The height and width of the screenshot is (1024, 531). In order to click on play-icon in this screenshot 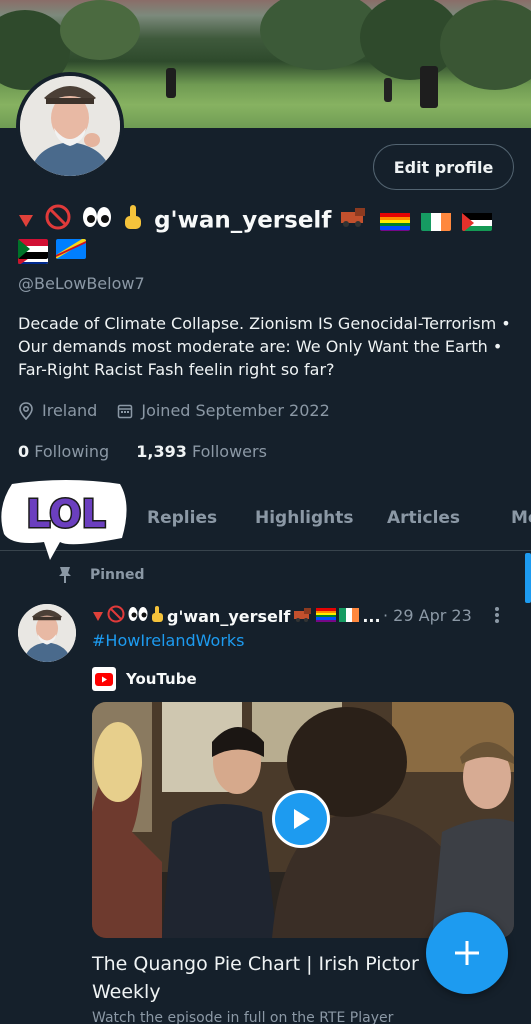, I will do `click(302, 819)`.